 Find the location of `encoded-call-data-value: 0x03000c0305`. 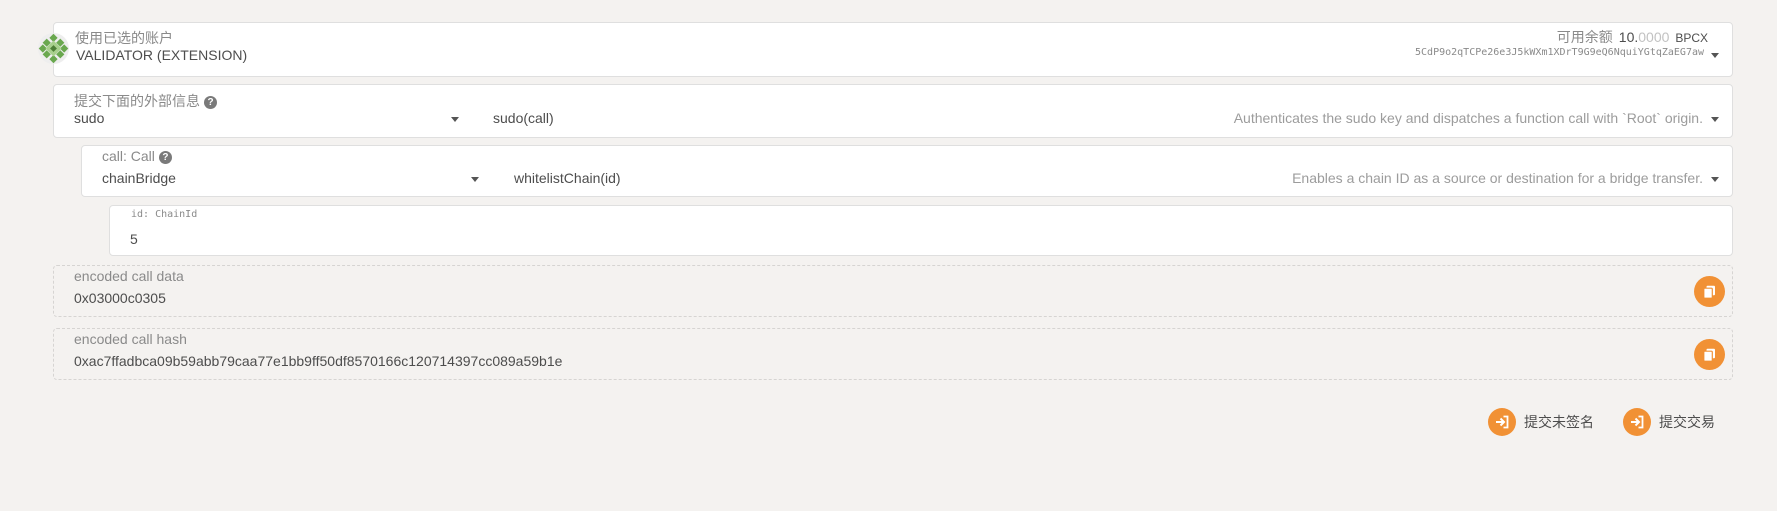

encoded-call-data-value: 0x03000c0305 is located at coordinates (120, 298).